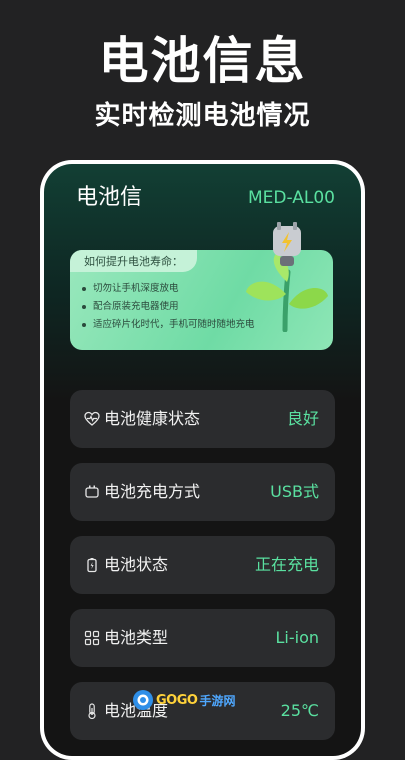  Describe the element at coordinates (136, 306) in the screenshot. I see `tips-item-text: 配合原装充电器使用` at that location.